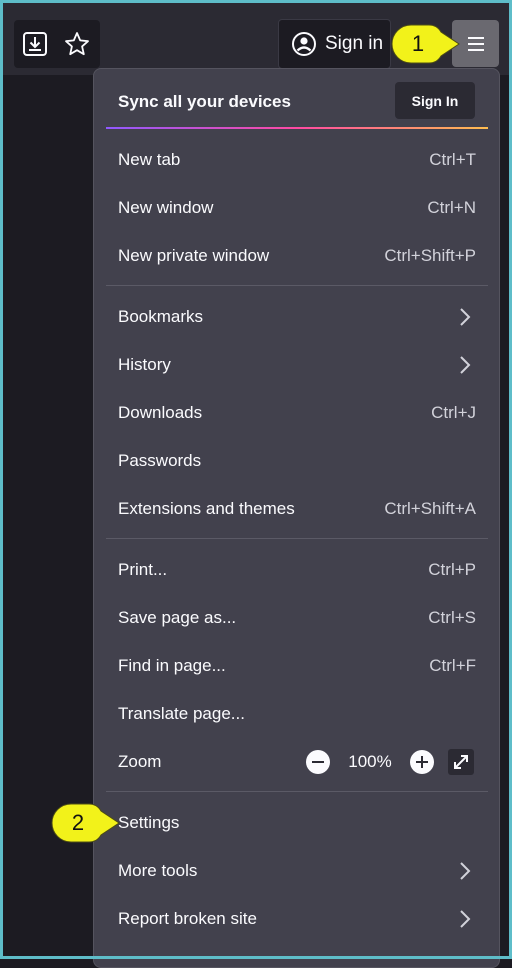 This screenshot has height=968, width=512. I want to click on menu-item-find-in-page: Find in page... Ctrl+F, so click(297, 666).